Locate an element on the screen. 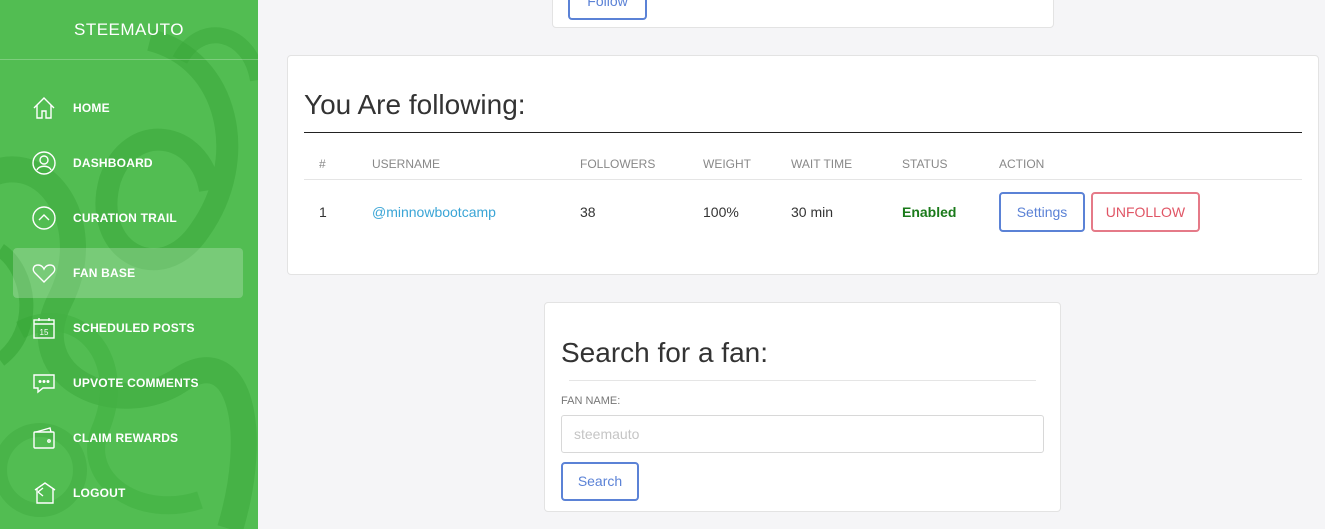  title-divider is located at coordinates (803, 132).